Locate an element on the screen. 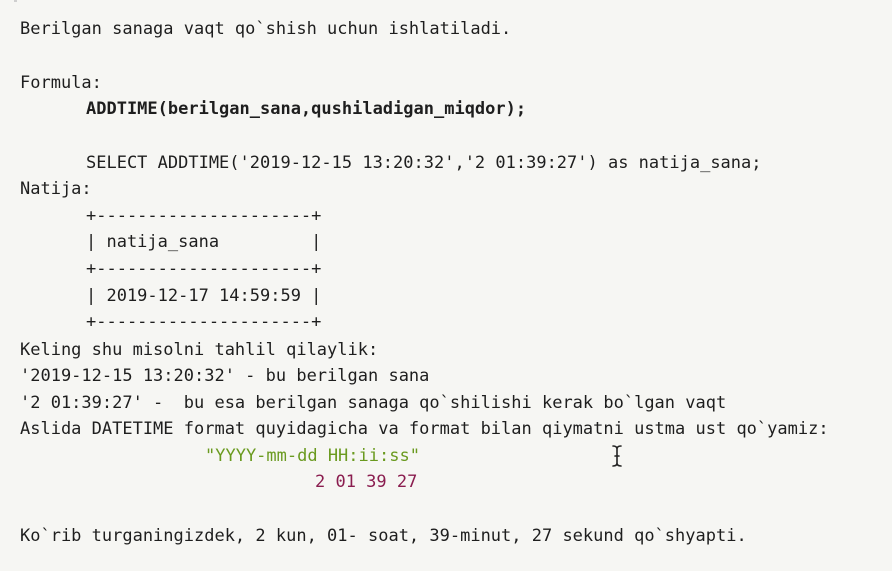 The width and height of the screenshot is (892, 571). overlay-value: 2 01 39 27 is located at coordinates (366, 482).